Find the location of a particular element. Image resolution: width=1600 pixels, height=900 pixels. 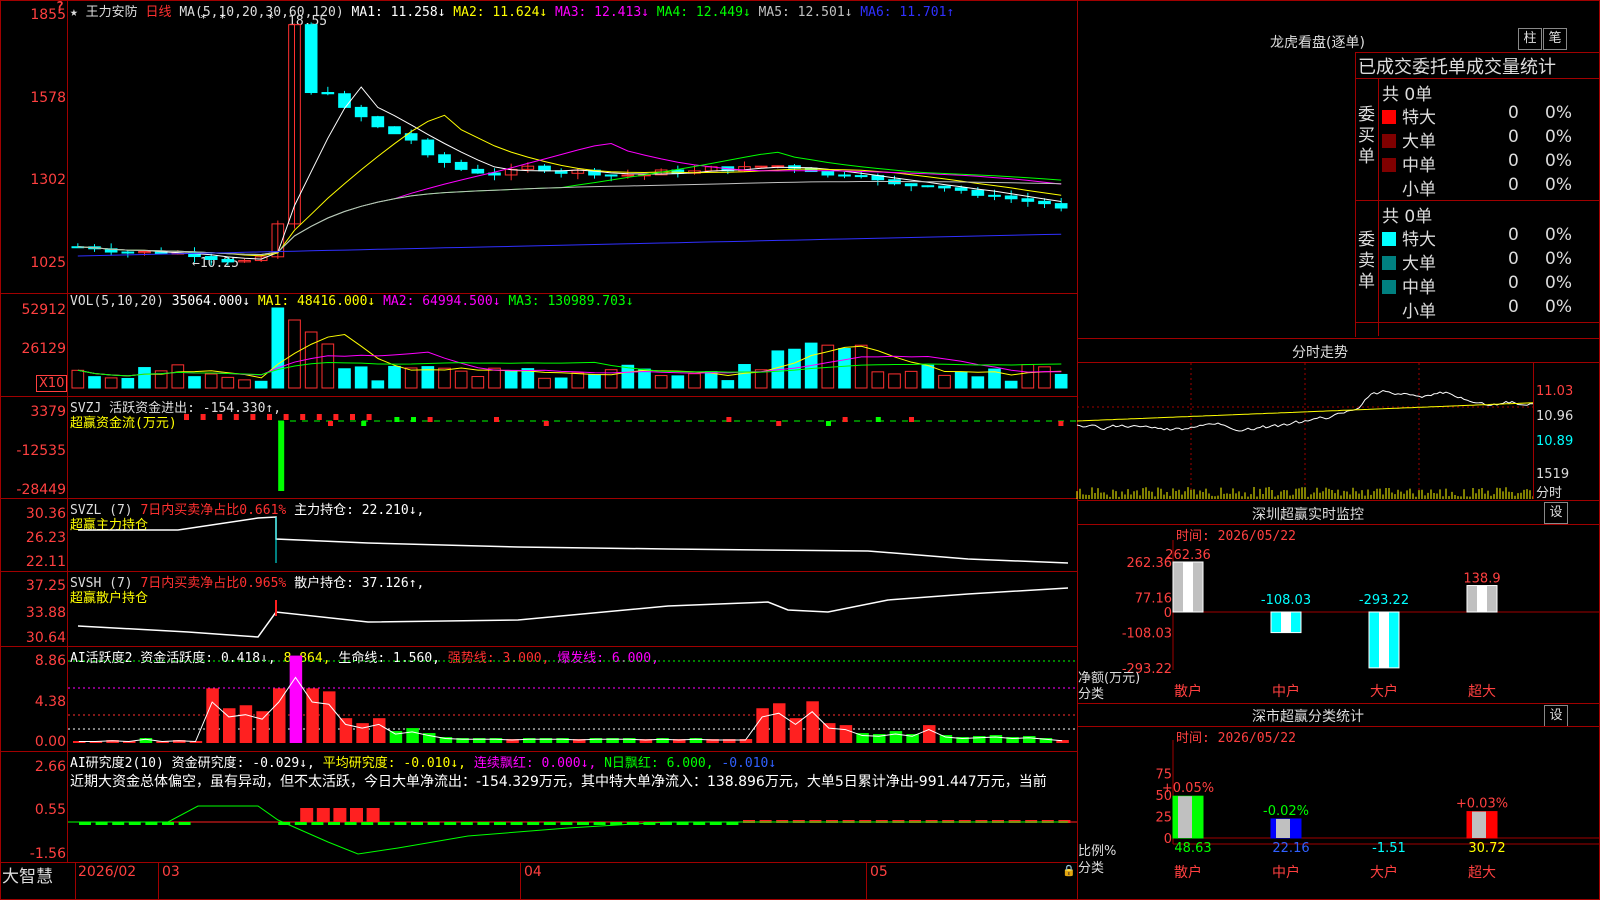

monitor-bar-value: 138.9 is located at coordinates (1481, 579).